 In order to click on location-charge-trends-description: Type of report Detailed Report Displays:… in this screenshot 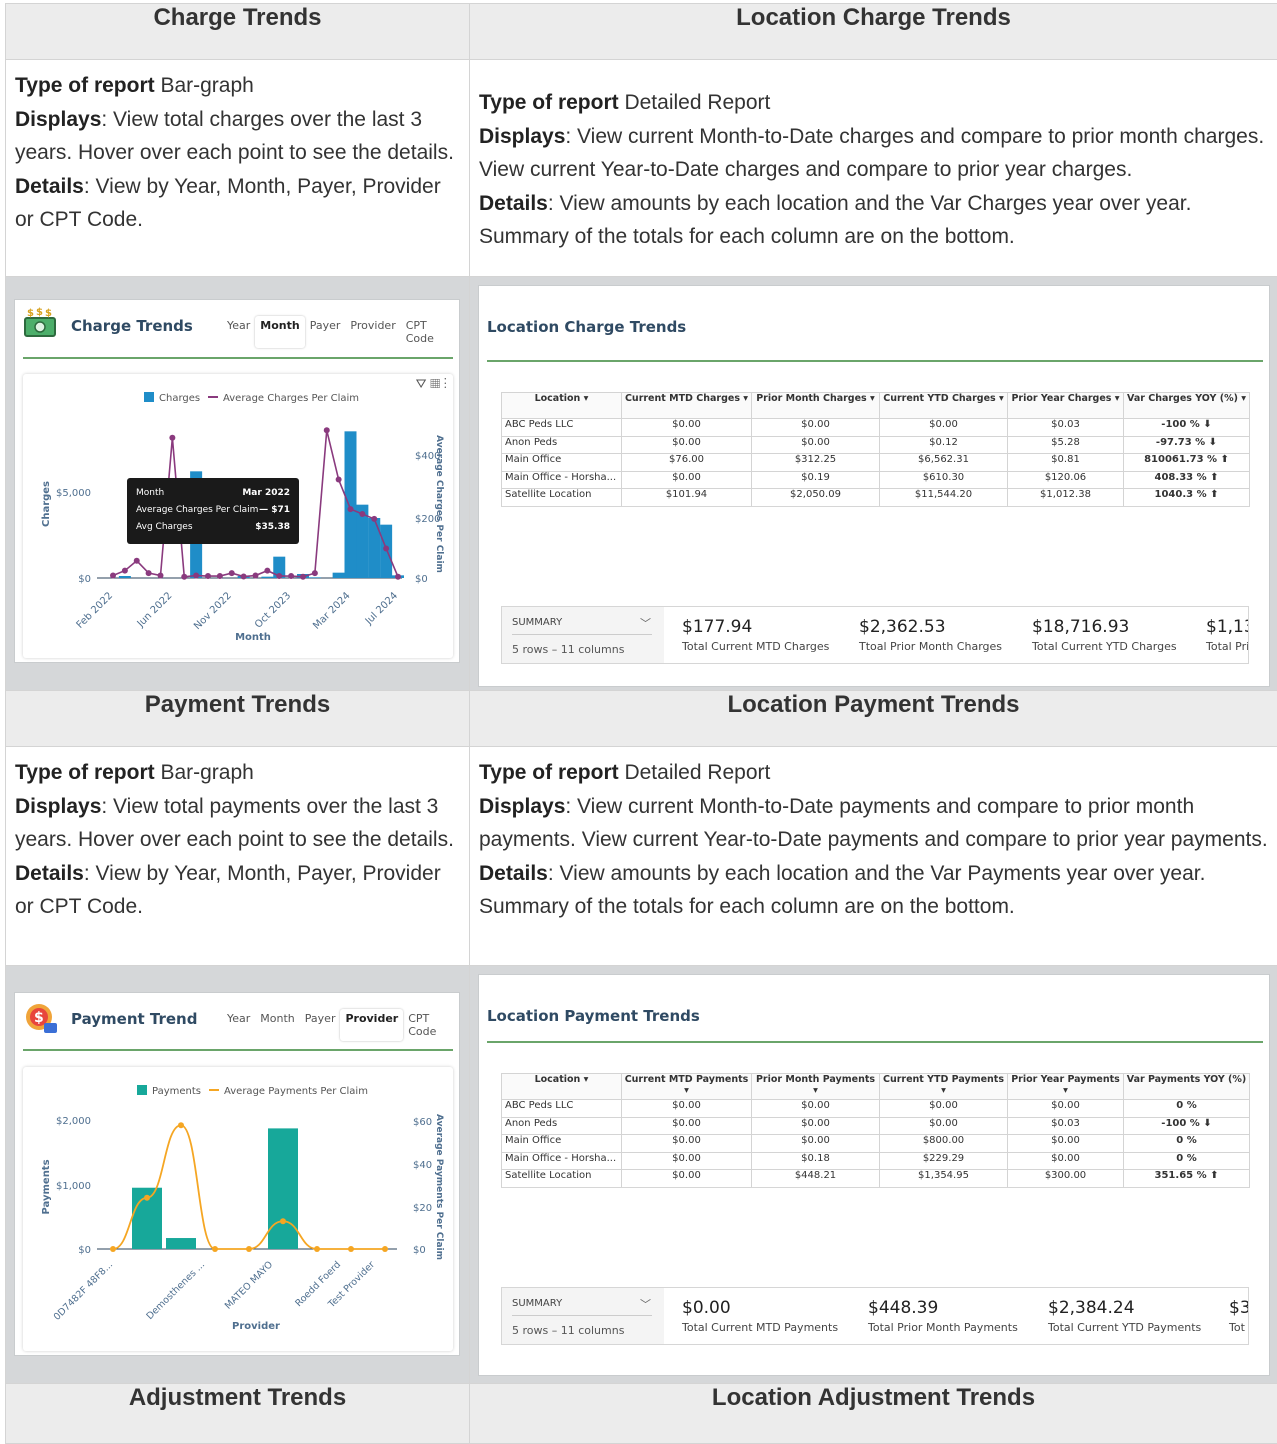, I will do `click(873, 168)`.